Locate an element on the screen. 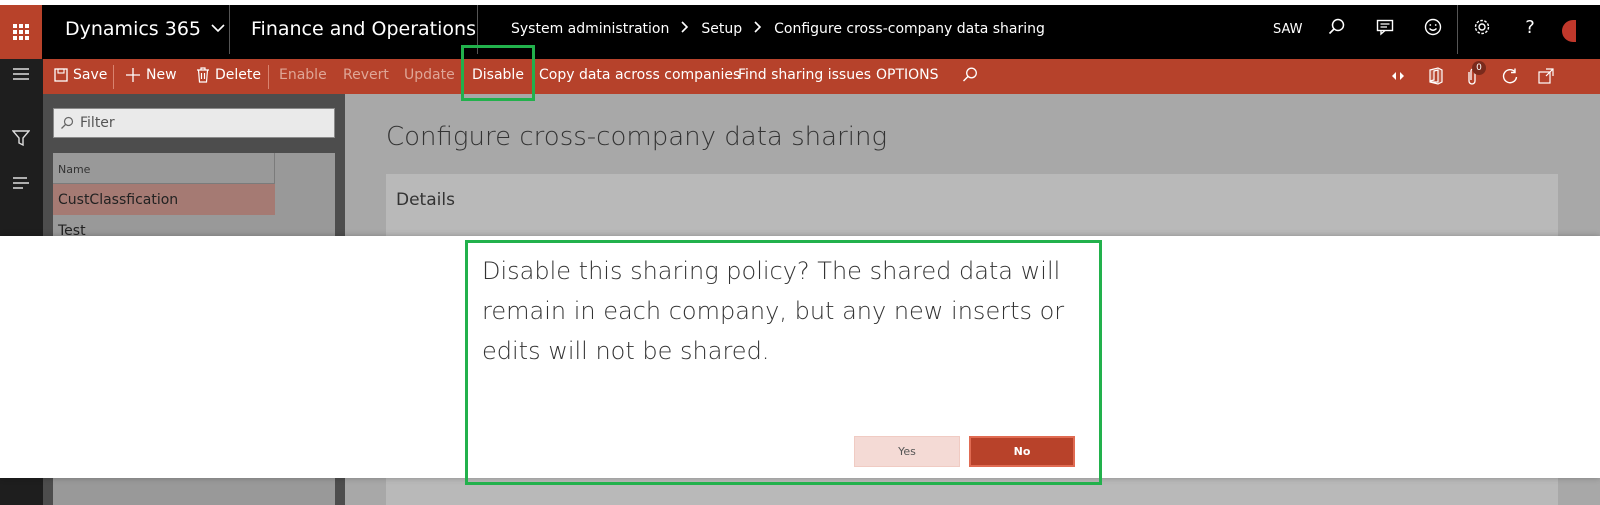 The image size is (1600, 505). delete-label: Delete is located at coordinates (238, 75).